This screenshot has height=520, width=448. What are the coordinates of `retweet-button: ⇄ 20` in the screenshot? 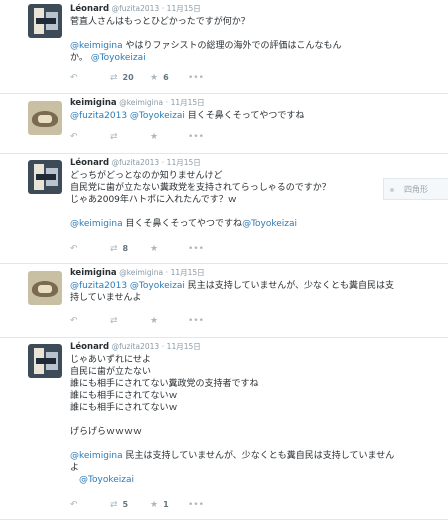 It's located at (122, 78).